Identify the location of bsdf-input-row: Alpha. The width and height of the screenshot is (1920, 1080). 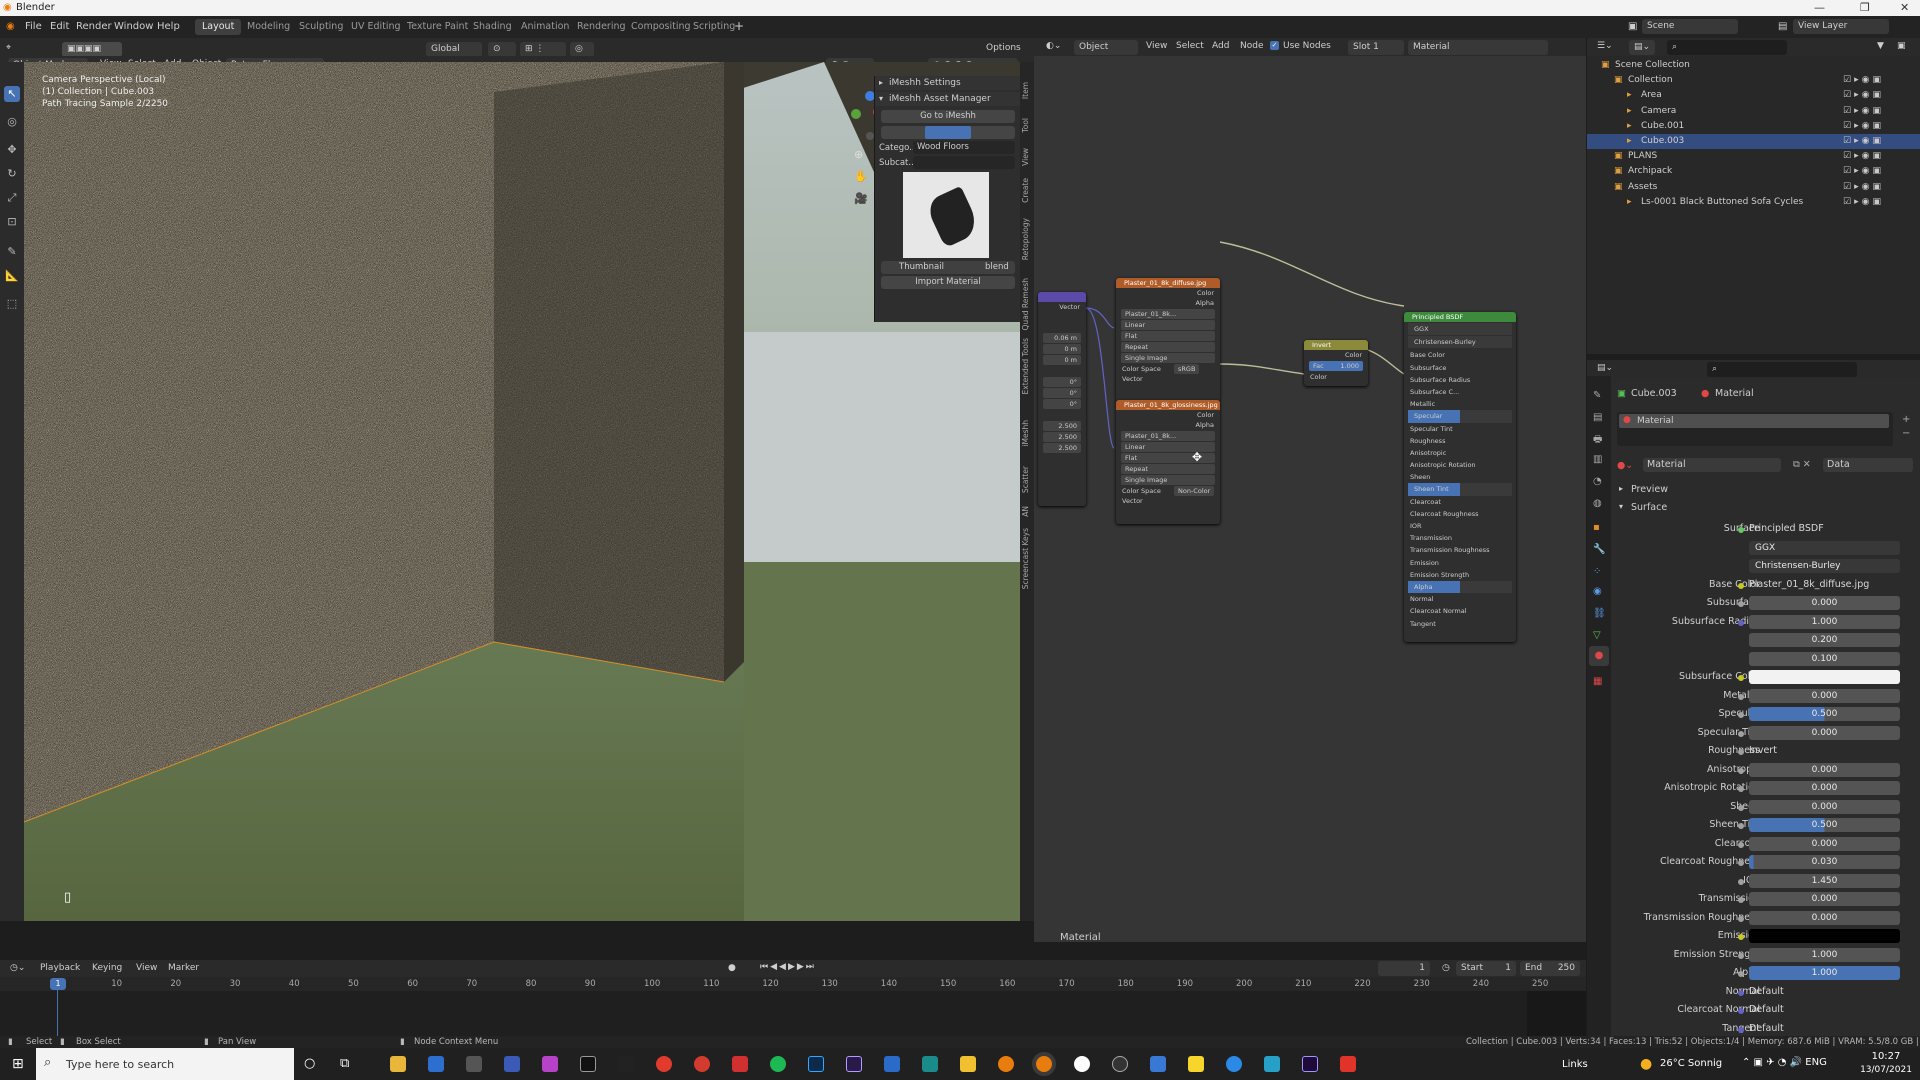
(1460, 587).